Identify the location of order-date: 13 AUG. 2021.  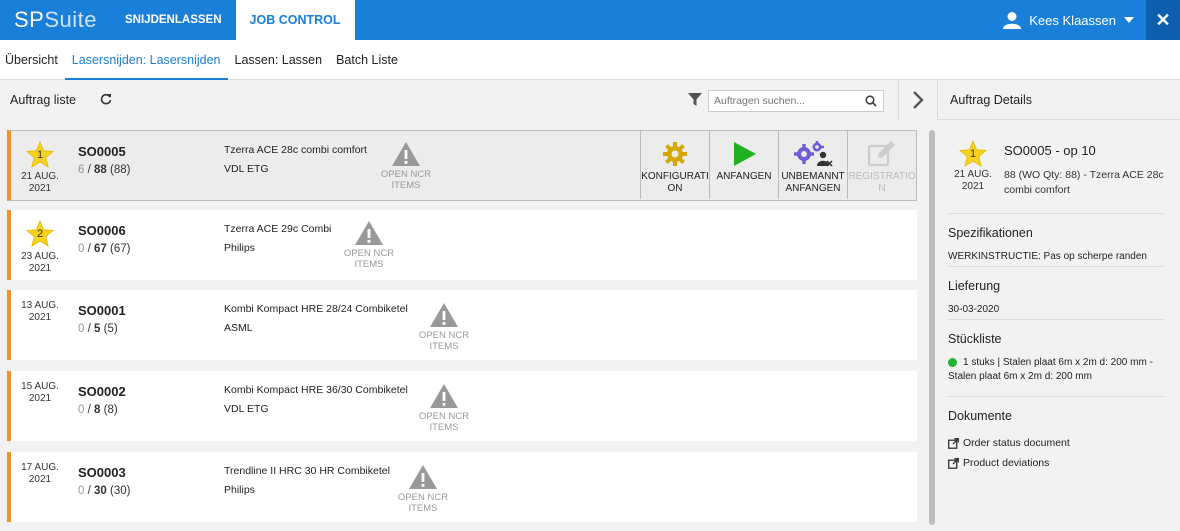
(40, 311).